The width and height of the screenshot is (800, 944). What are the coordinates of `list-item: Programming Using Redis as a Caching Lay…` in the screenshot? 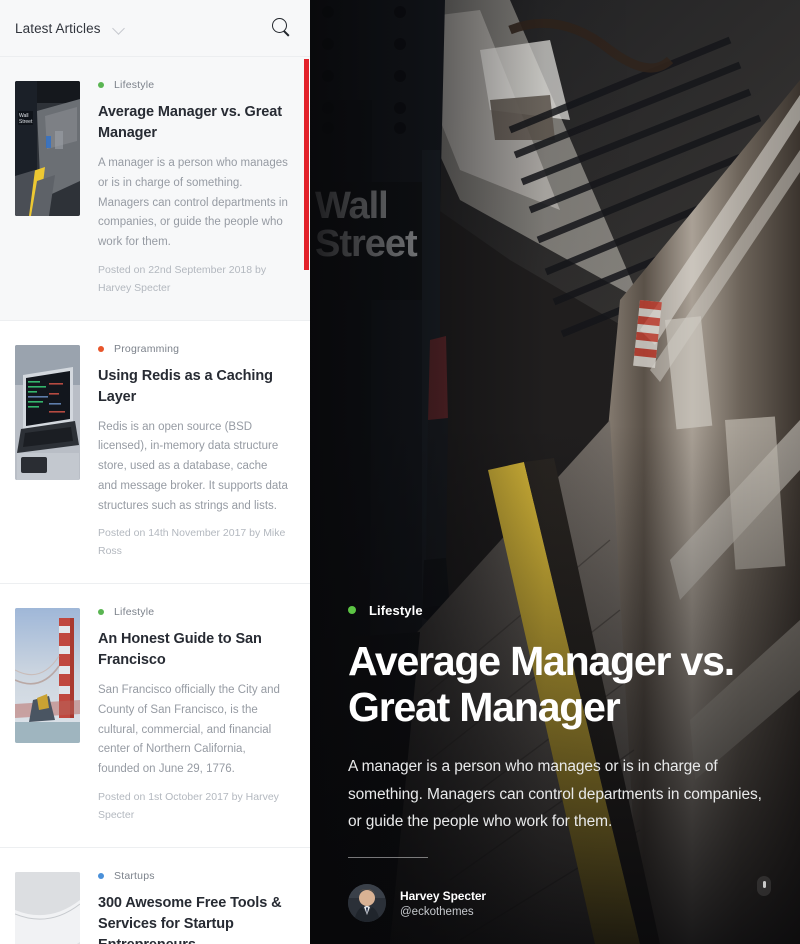 It's located at (155, 452).